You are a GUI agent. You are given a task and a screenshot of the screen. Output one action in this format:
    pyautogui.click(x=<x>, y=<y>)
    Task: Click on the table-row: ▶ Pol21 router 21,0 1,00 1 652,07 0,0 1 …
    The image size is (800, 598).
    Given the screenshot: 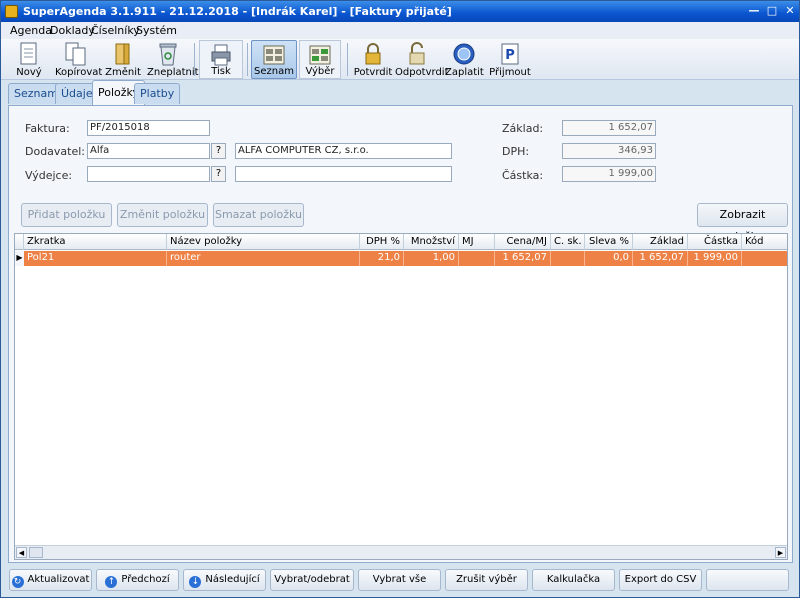 What is the action you would take?
    pyautogui.click(x=401, y=258)
    